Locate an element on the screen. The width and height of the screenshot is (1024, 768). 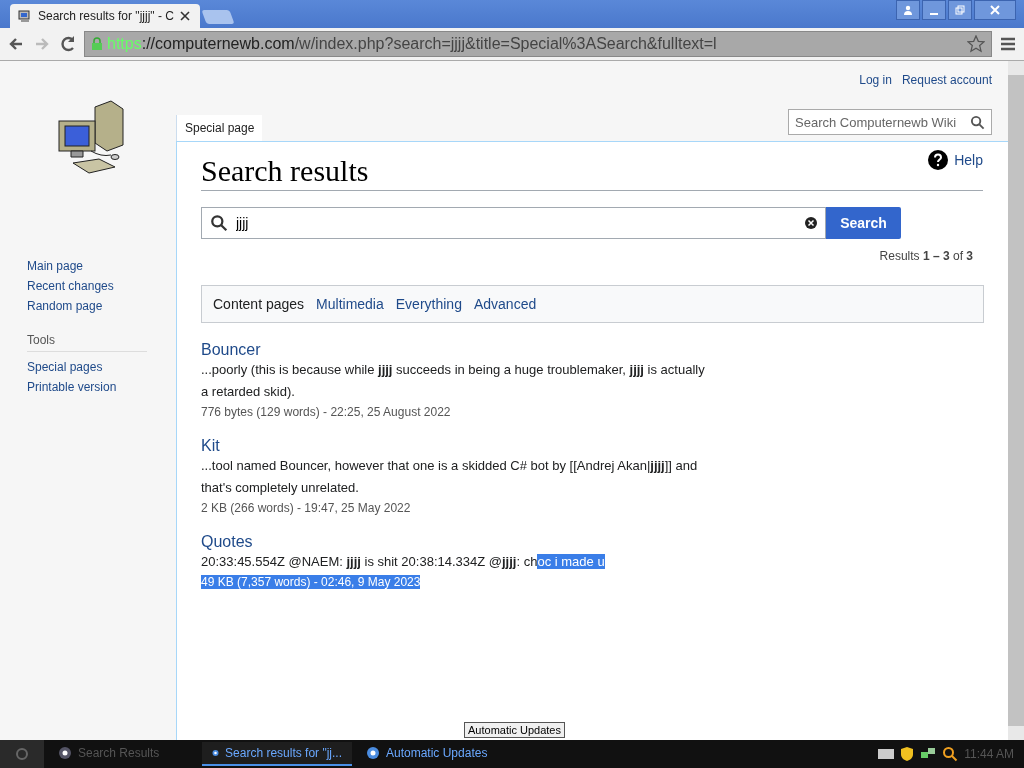
results-count: Results 1 – 3 of 3 is located at coordinates (925, 256).